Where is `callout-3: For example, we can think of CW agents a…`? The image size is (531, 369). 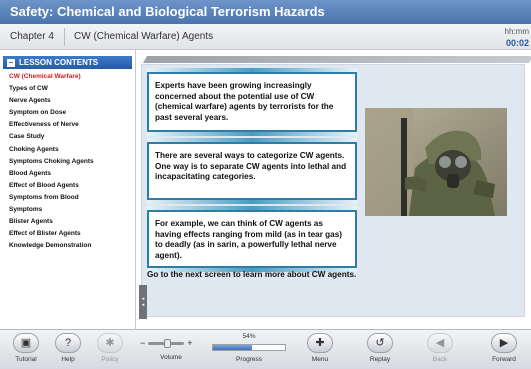 callout-3: For example, we can think of CW agents a… is located at coordinates (252, 239).